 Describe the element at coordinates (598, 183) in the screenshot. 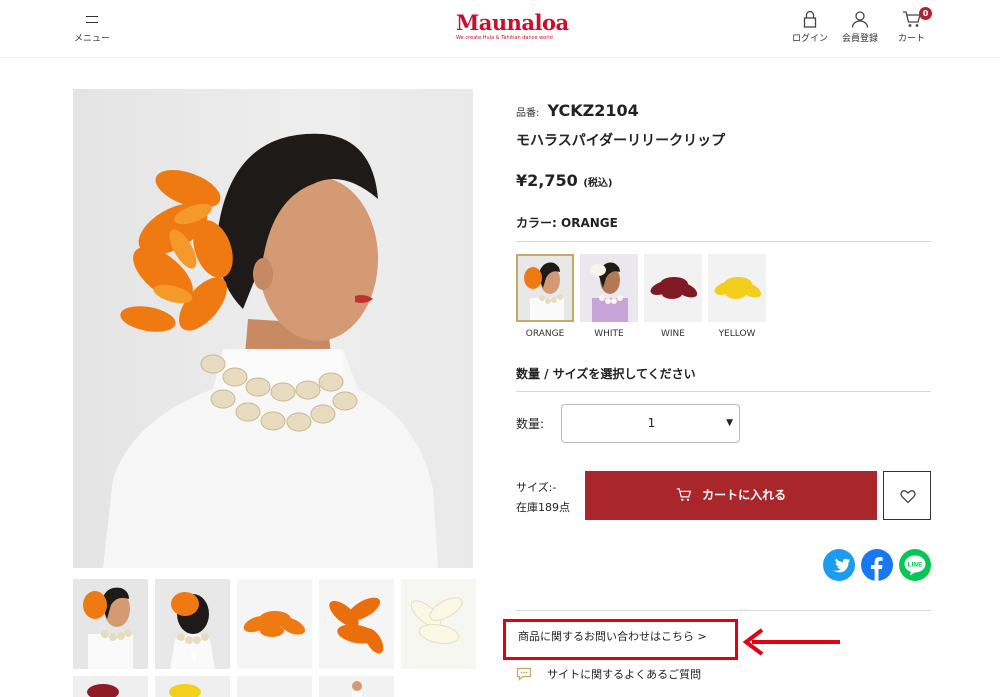

I see `price-tax-note: (税込)` at that location.